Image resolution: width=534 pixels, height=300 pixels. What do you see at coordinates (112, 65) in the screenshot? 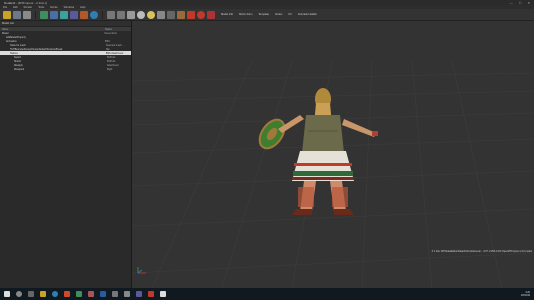
I see `tree-row-status: Attachment` at bounding box center [112, 65].